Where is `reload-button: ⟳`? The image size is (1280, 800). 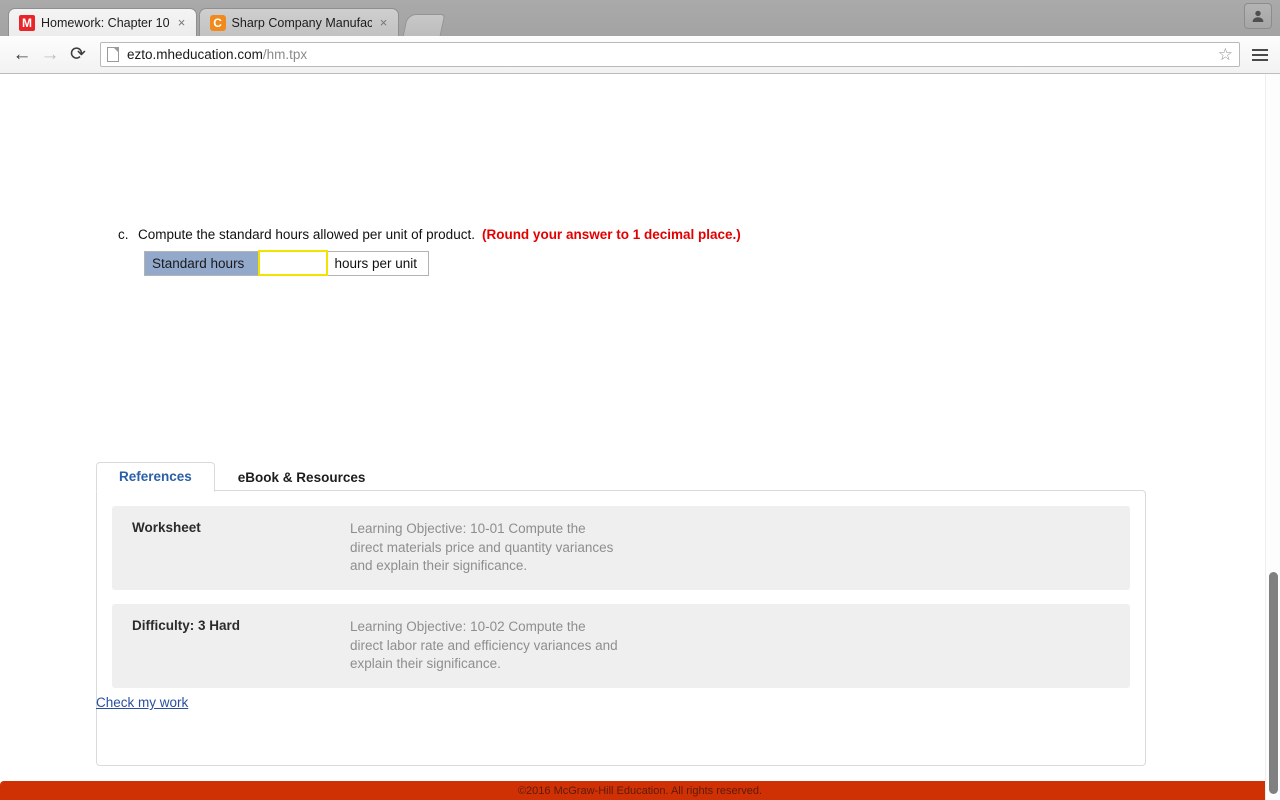 reload-button: ⟳ is located at coordinates (78, 55).